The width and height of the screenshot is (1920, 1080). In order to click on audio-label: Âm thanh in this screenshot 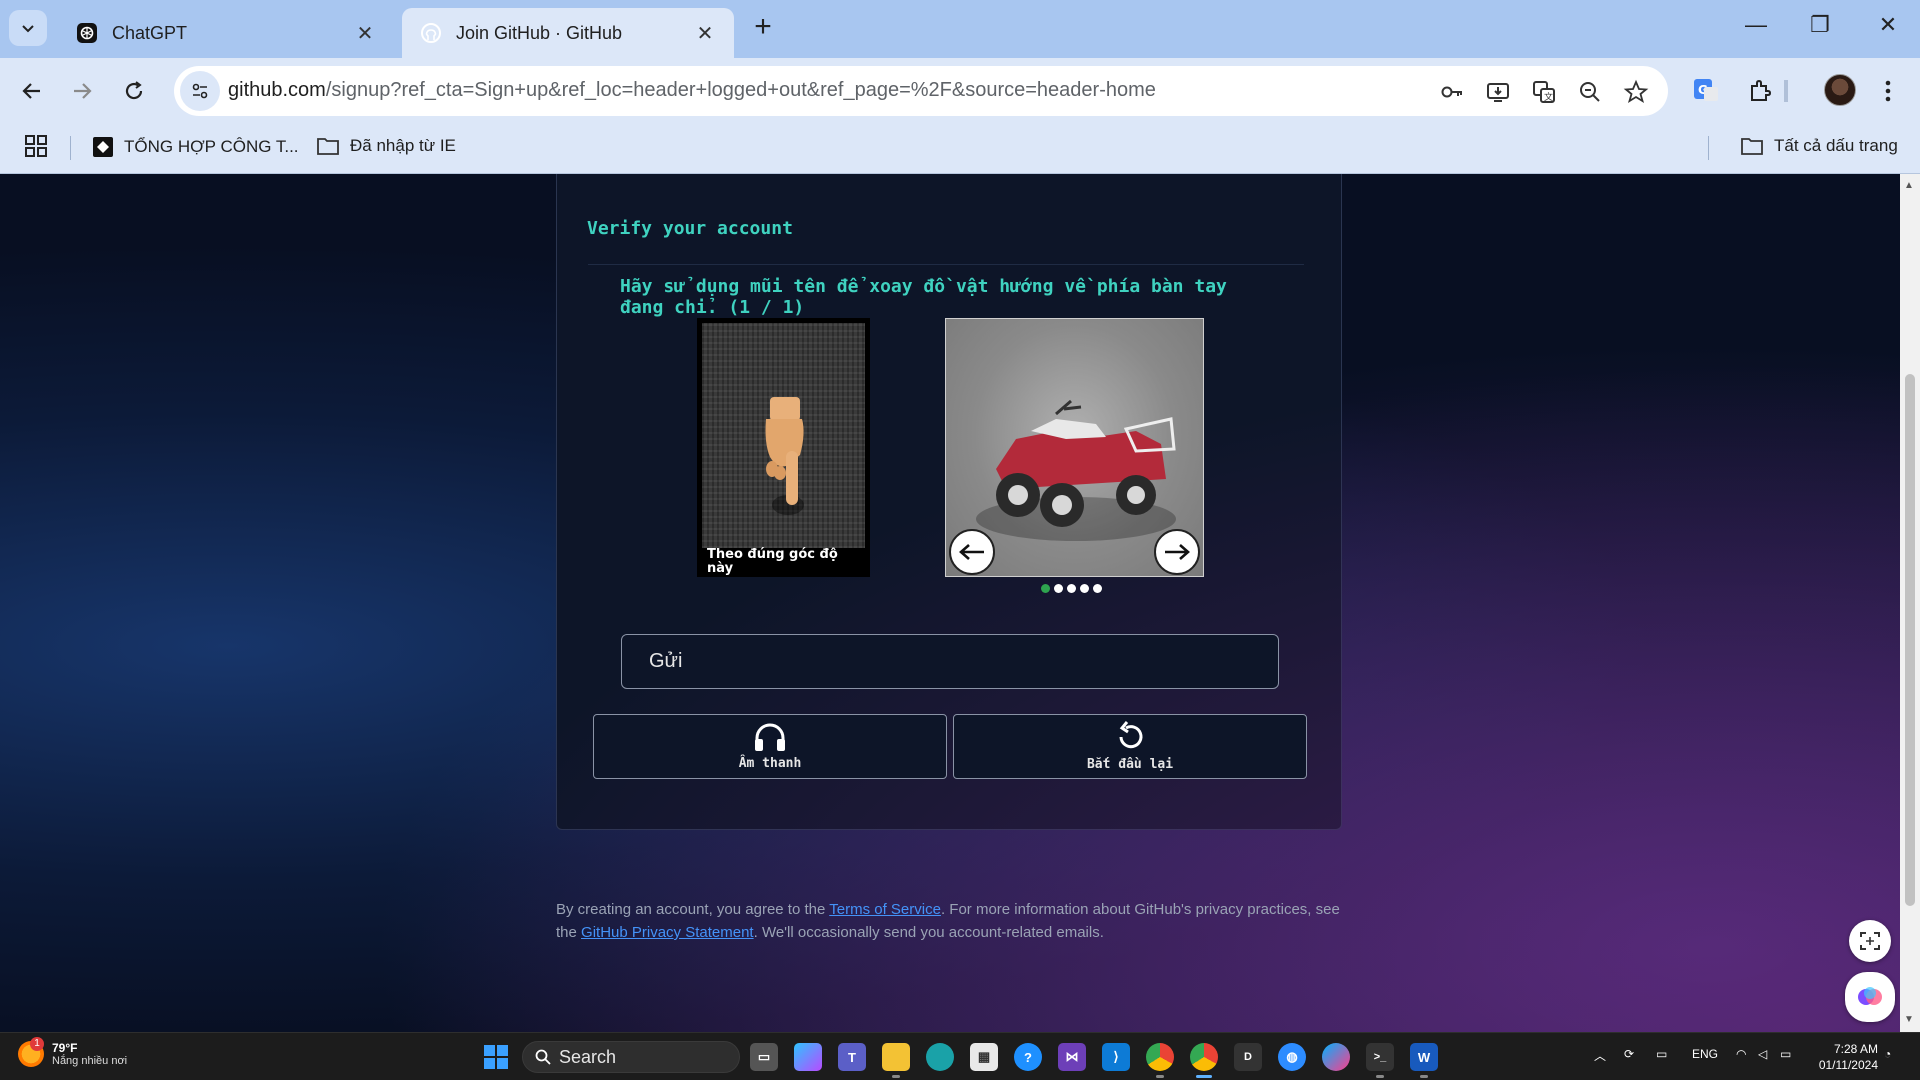, I will do `click(770, 763)`.